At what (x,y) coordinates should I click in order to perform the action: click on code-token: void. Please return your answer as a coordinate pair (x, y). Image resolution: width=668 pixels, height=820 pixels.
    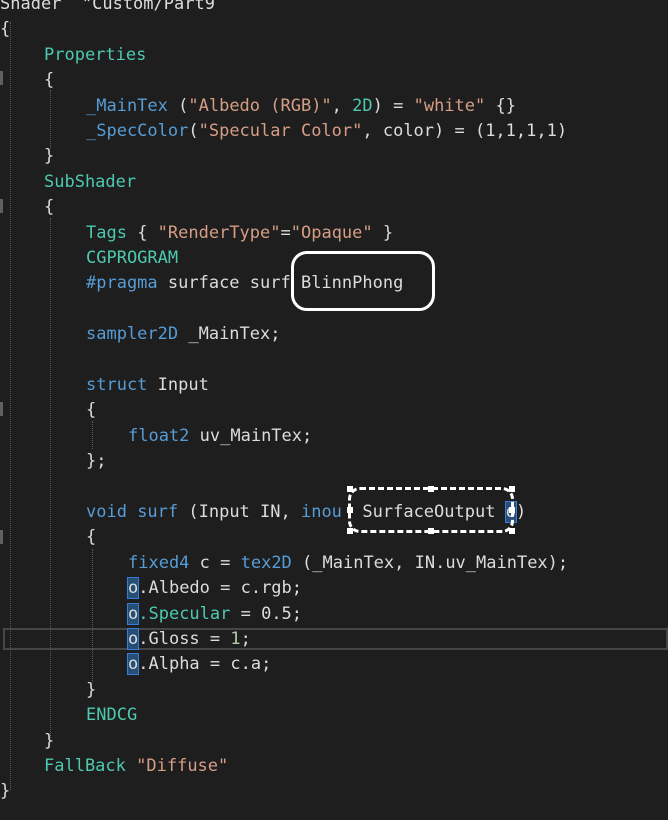
    Looking at the image, I should click on (106, 512).